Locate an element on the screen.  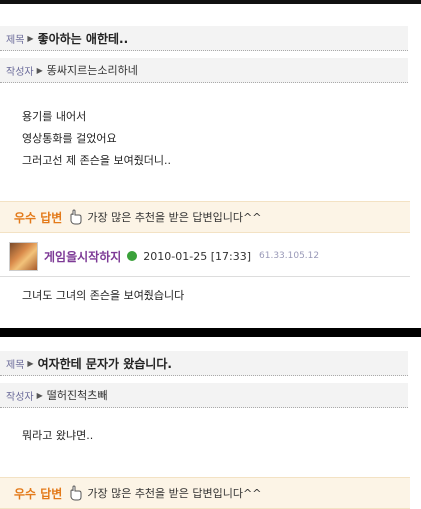
answer-date: 2010-01-25 [17:33] is located at coordinates (197, 256).